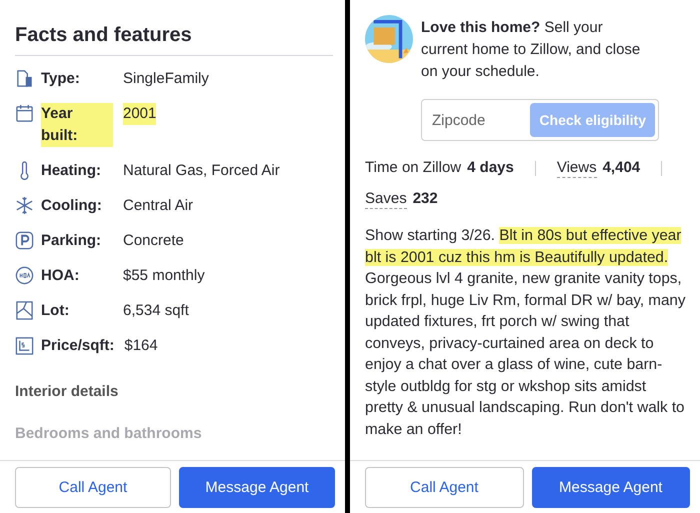 The image size is (700, 513). I want to click on fact-label: HOA:, so click(60, 276).